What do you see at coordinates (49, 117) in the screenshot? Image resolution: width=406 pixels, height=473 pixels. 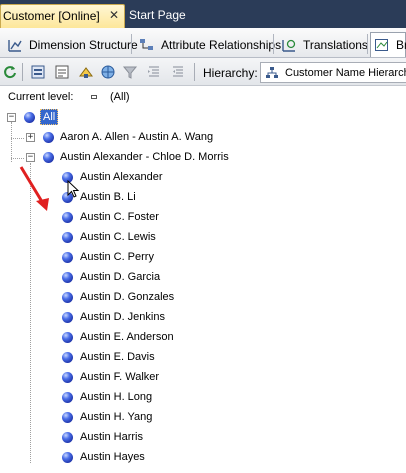 I see `tree-node-all-label: All` at bounding box center [49, 117].